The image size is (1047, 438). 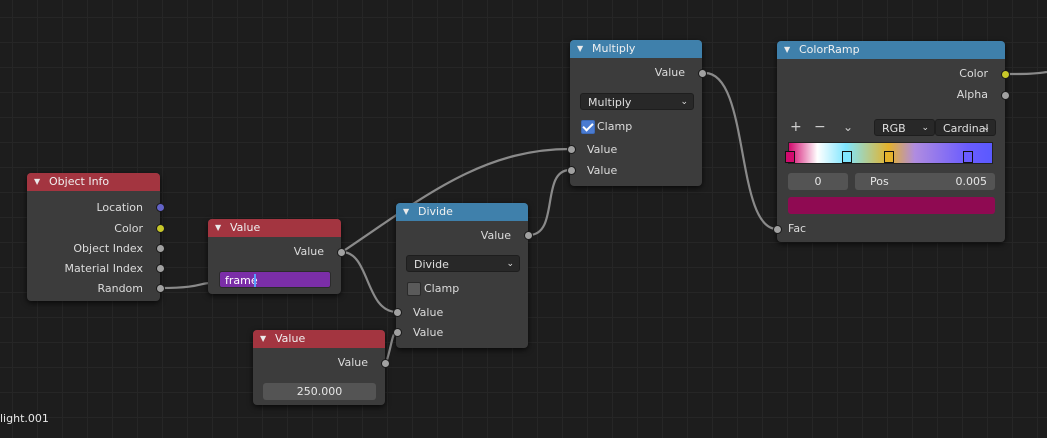 What do you see at coordinates (741, 151) in the screenshot?
I see `link-multiply-to-colorramp` at bounding box center [741, 151].